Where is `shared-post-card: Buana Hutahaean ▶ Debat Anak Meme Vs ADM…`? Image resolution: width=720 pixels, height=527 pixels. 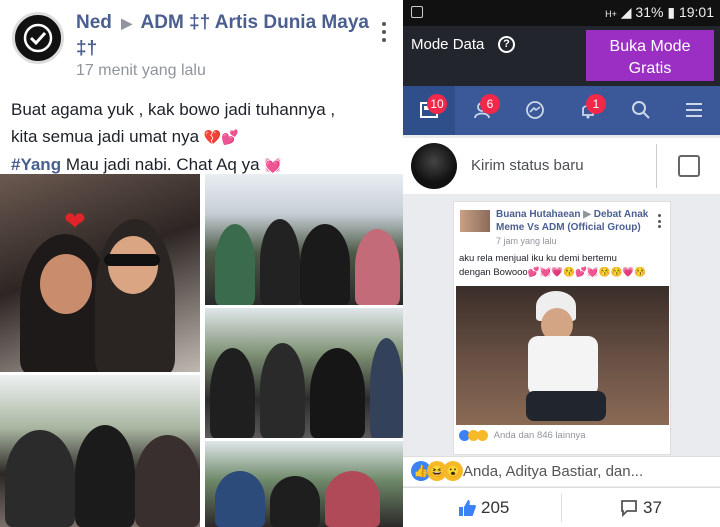
shared-post-card: Buana Hutahaean ▶ Debat Anak Meme Vs ADM… is located at coordinates (562, 328).